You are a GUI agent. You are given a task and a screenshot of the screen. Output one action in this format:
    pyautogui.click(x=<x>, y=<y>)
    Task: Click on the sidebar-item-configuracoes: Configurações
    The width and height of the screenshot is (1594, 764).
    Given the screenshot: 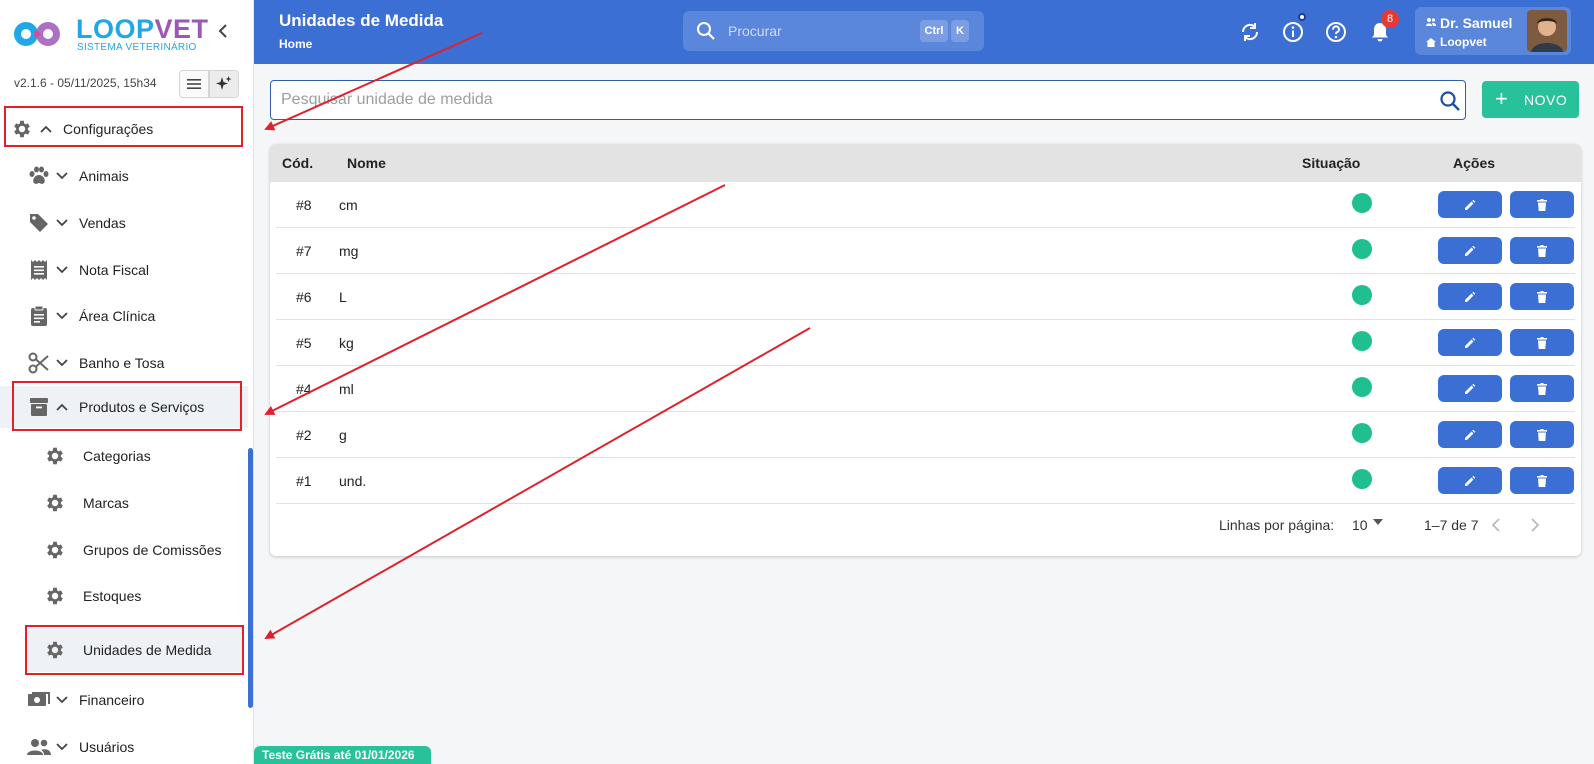 What is the action you would take?
    pyautogui.click(x=124, y=129)
    